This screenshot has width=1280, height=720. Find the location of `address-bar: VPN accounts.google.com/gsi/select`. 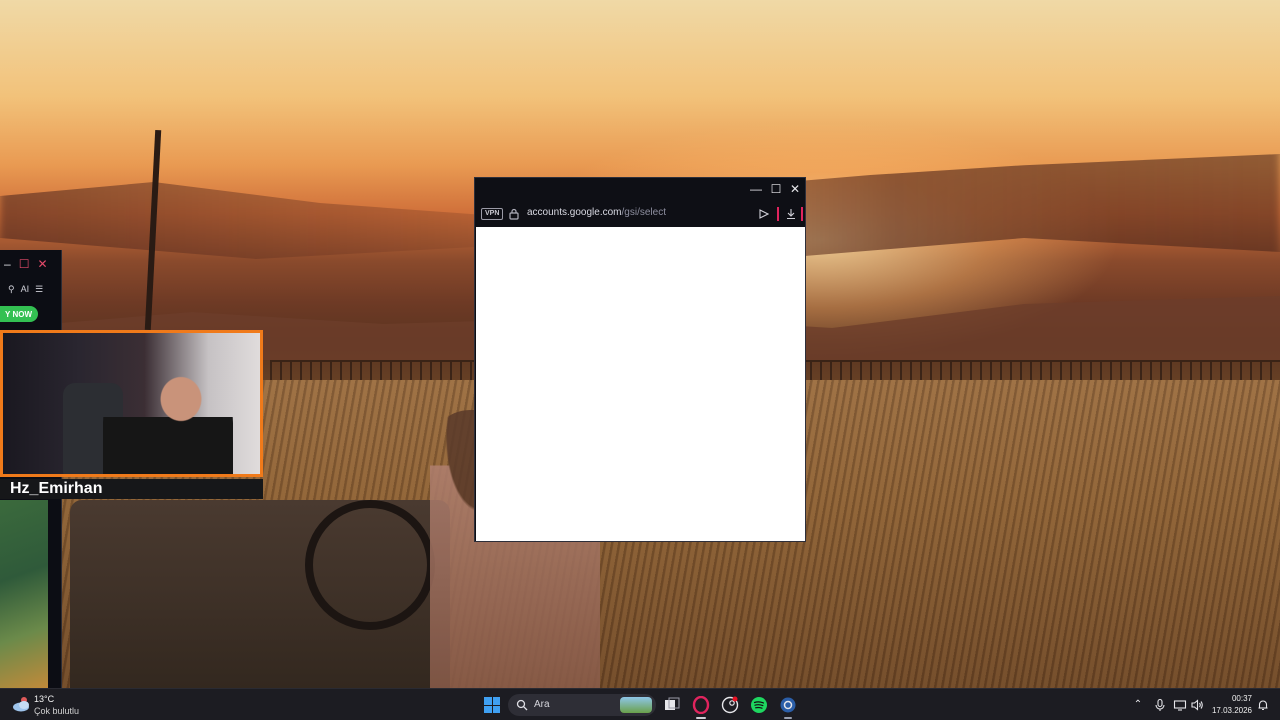

address-bar: VPN accounts.google.com/gsi/select is located at coordinates (640, 214).